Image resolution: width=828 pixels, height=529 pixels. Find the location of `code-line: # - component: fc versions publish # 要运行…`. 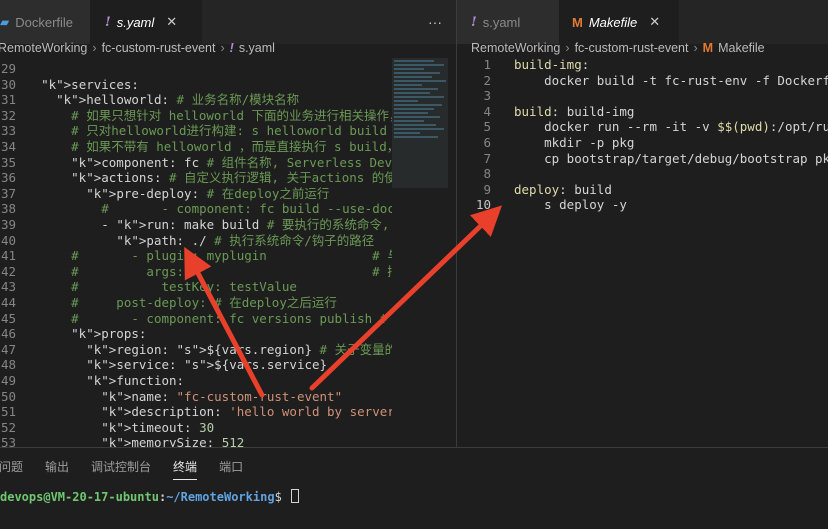

code-line: # - component: fc versions publish # 要运行… is located at coordinates (229, 318).